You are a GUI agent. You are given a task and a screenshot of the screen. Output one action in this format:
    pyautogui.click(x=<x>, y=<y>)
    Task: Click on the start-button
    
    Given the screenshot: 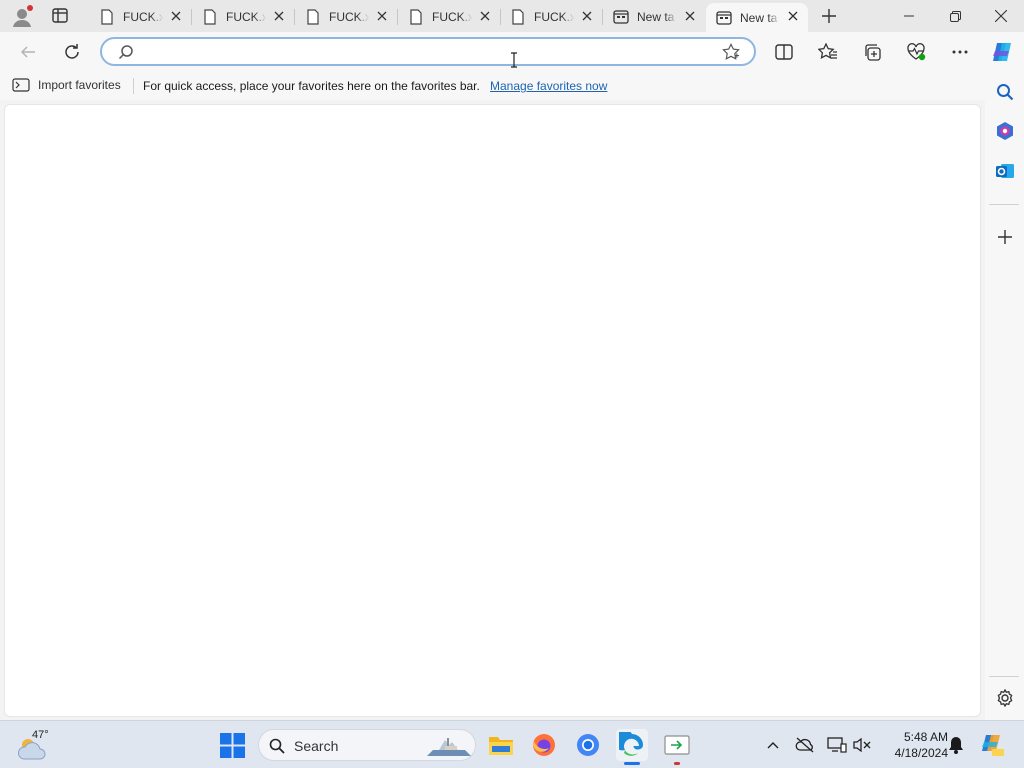 What is the action you would take?
    pyautogui.click(x=232, y=745)
    